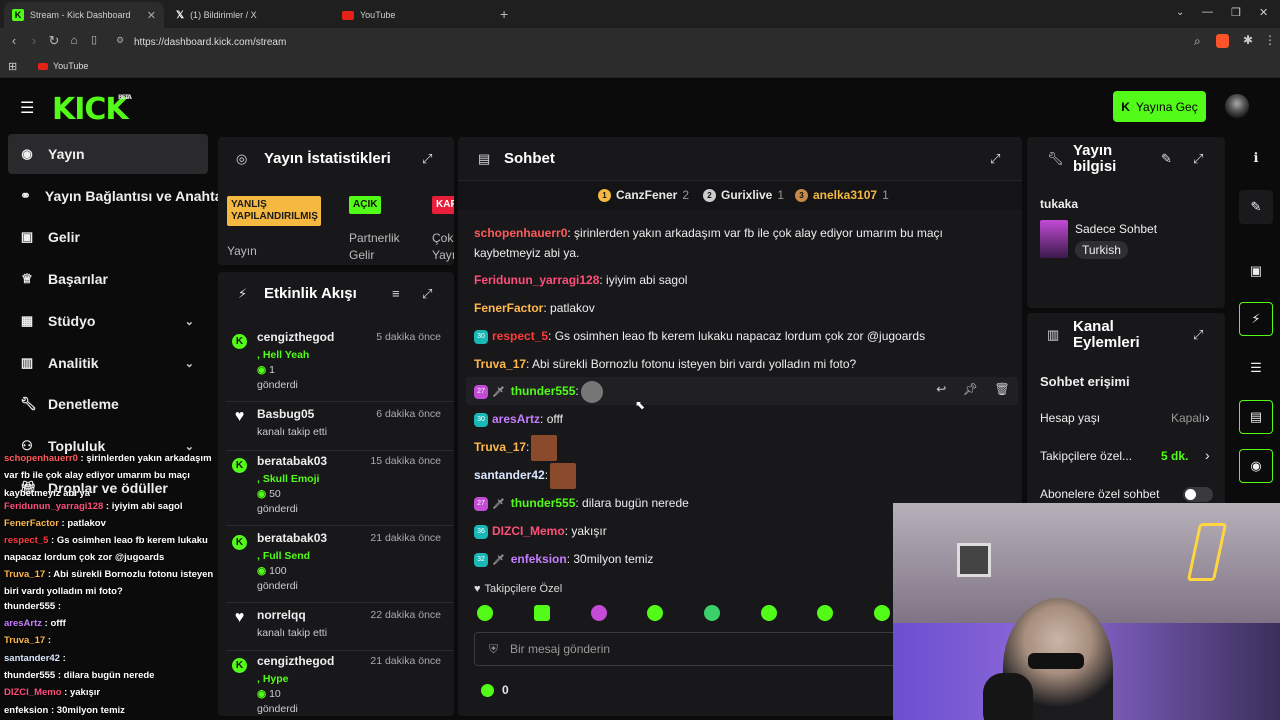  What do you see at coordinates (970, 389) in the screenshot?
I see `pin-icon: 📌︎` at bounding box center [970, 389].